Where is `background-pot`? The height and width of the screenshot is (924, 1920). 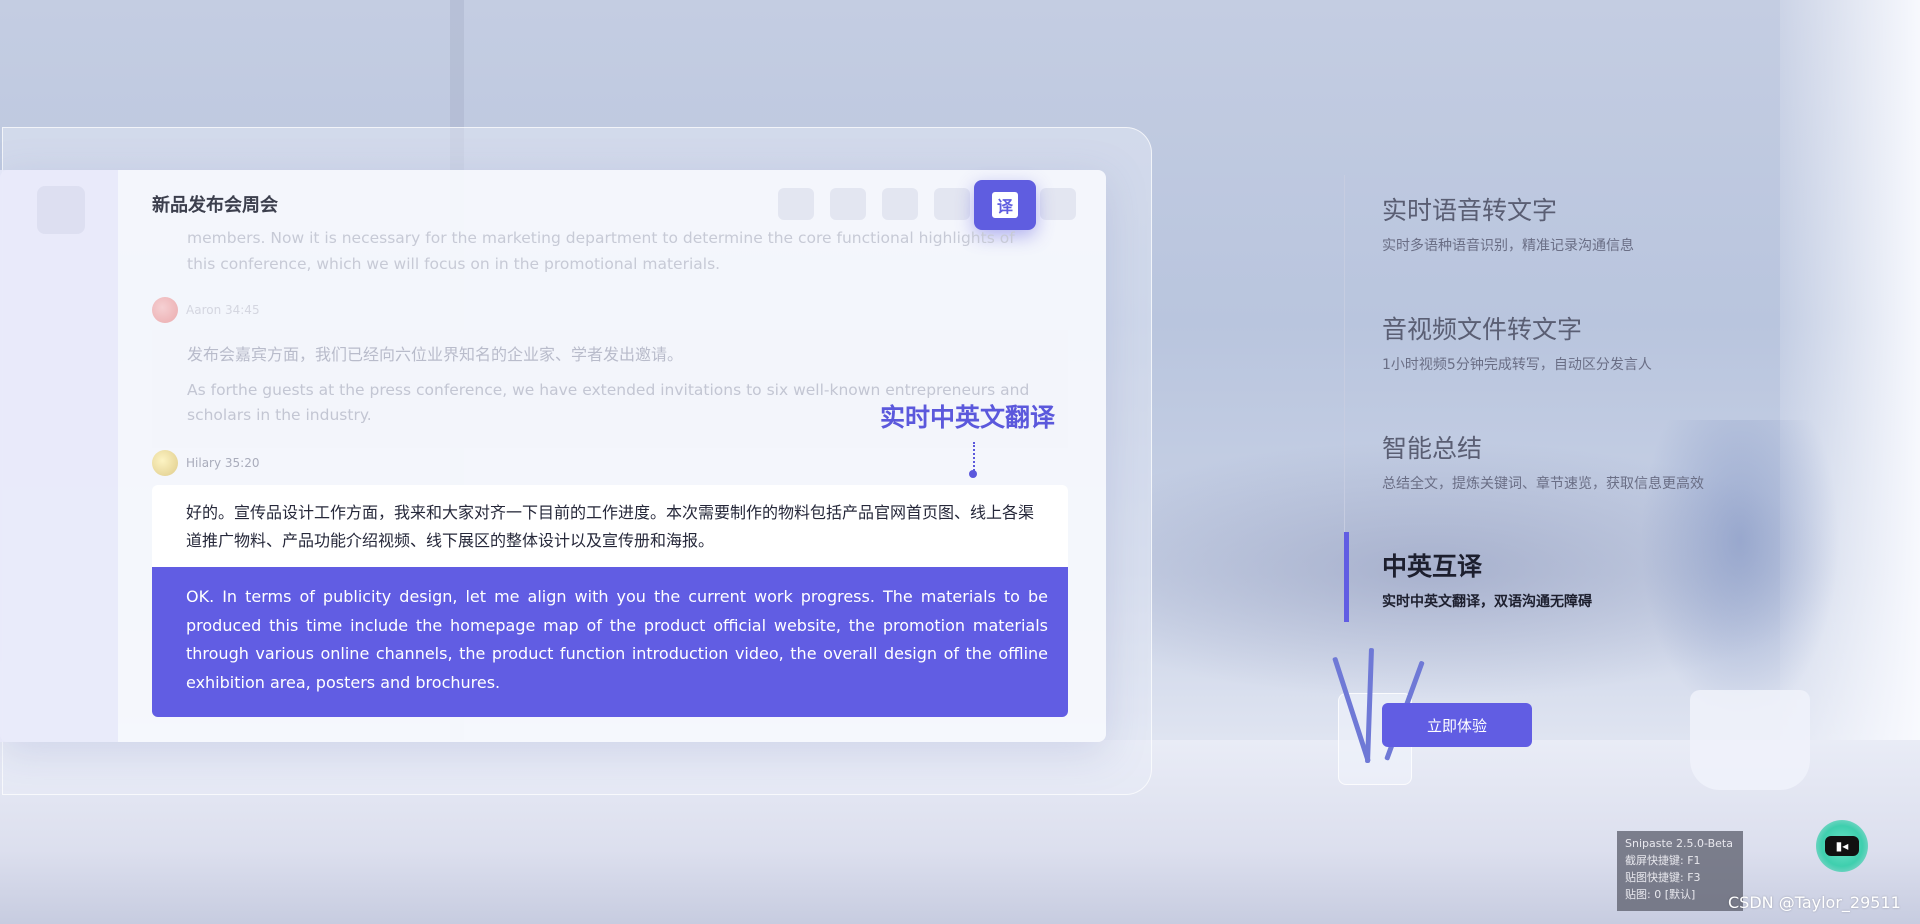
background-pot is located at coordinates (1750, 740).